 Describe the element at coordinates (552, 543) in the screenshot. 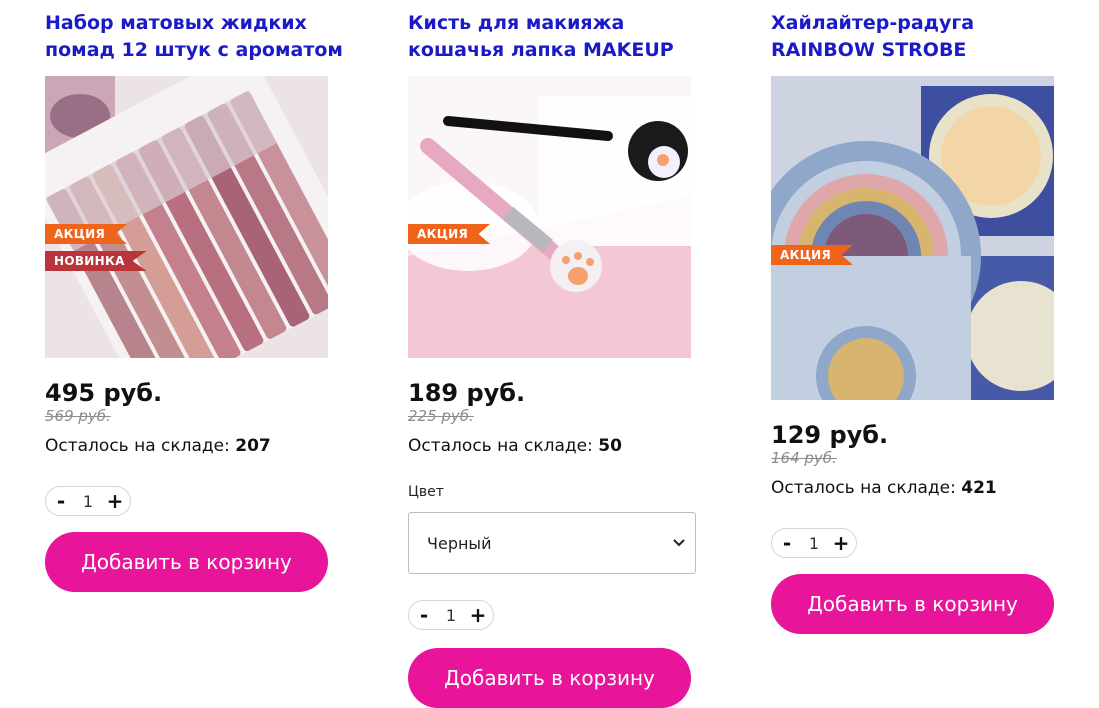

I see `color-select: Черный` at that location.